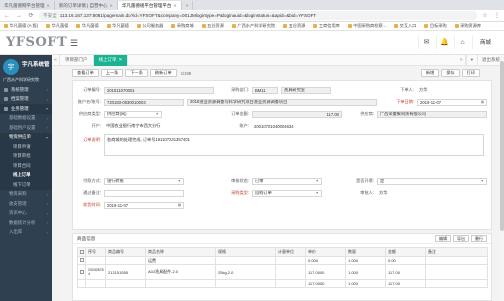  What do you see at coordinates (149, 26) in the screenshot?
I see `bookmark-item: 公司服务器` at bounding box center [149, 26].